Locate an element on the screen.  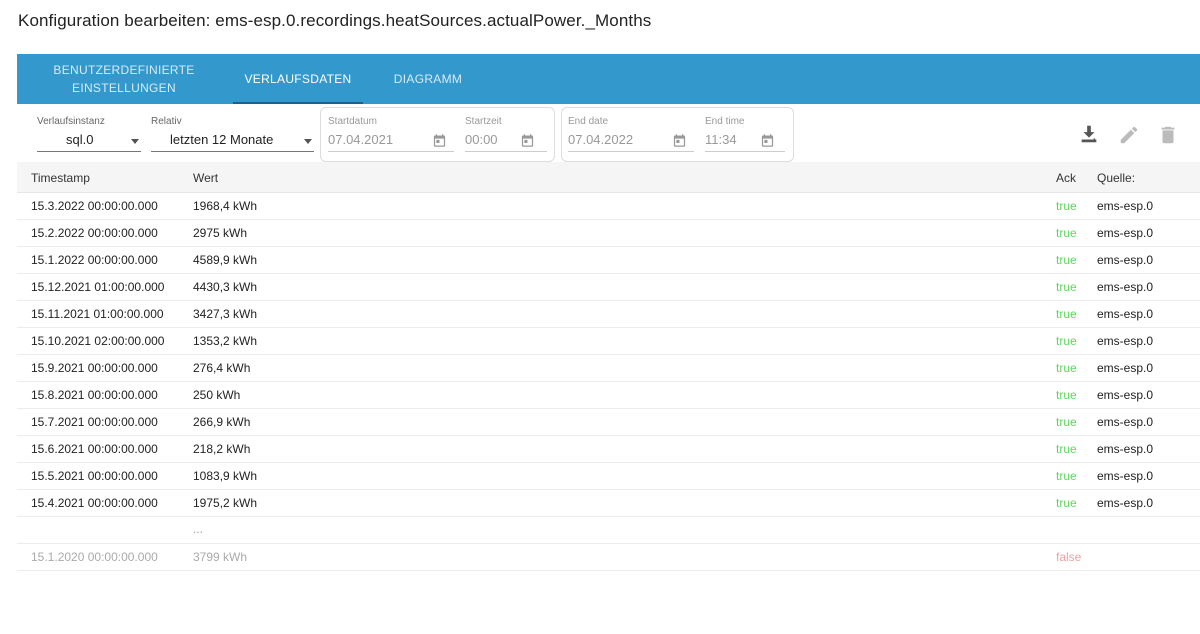
cell-value: 276,4 kWh is located at coordinates (222, 368).